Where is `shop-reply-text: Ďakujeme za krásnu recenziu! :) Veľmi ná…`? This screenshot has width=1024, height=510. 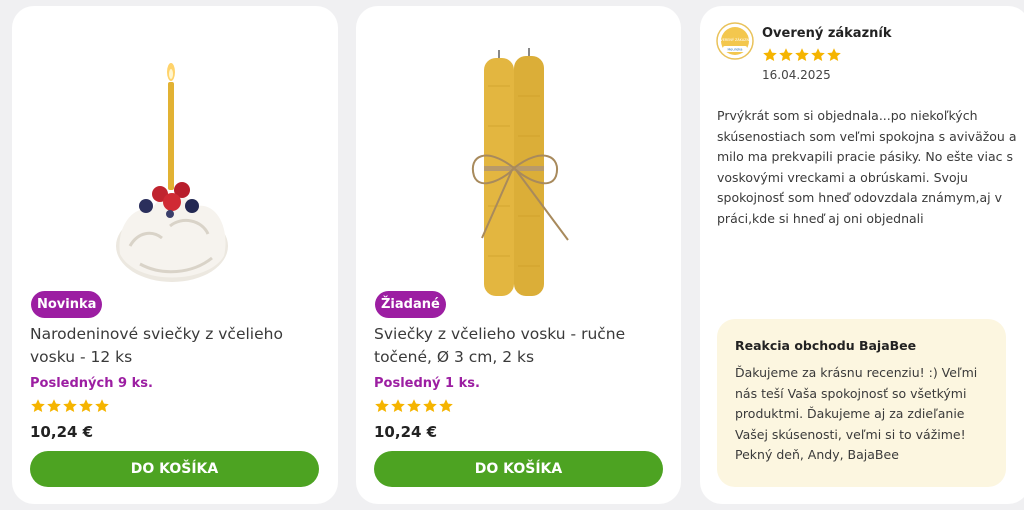 shop-reply-text: Ďakujeme za krásnu recenziu! :) Veľmi ná… is located at coordinates (856, 413).